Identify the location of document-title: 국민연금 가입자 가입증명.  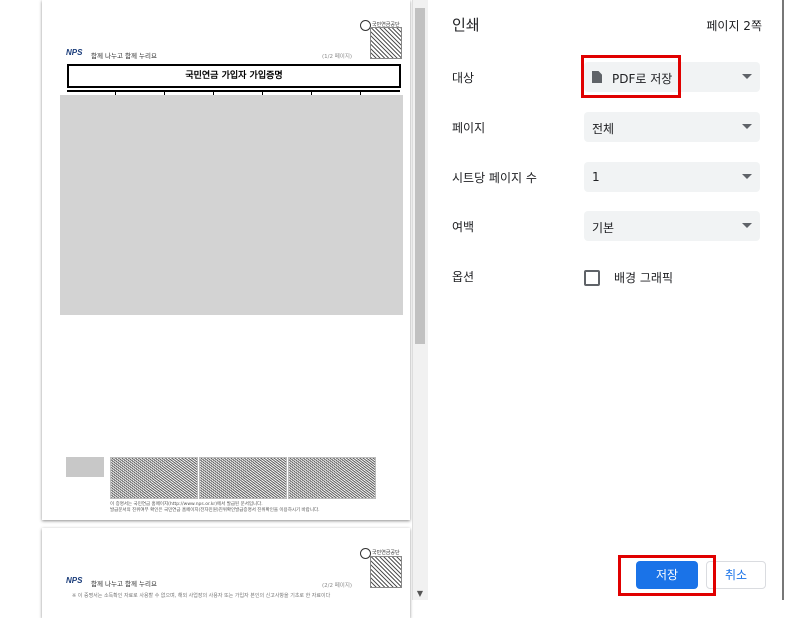
(234, 76).